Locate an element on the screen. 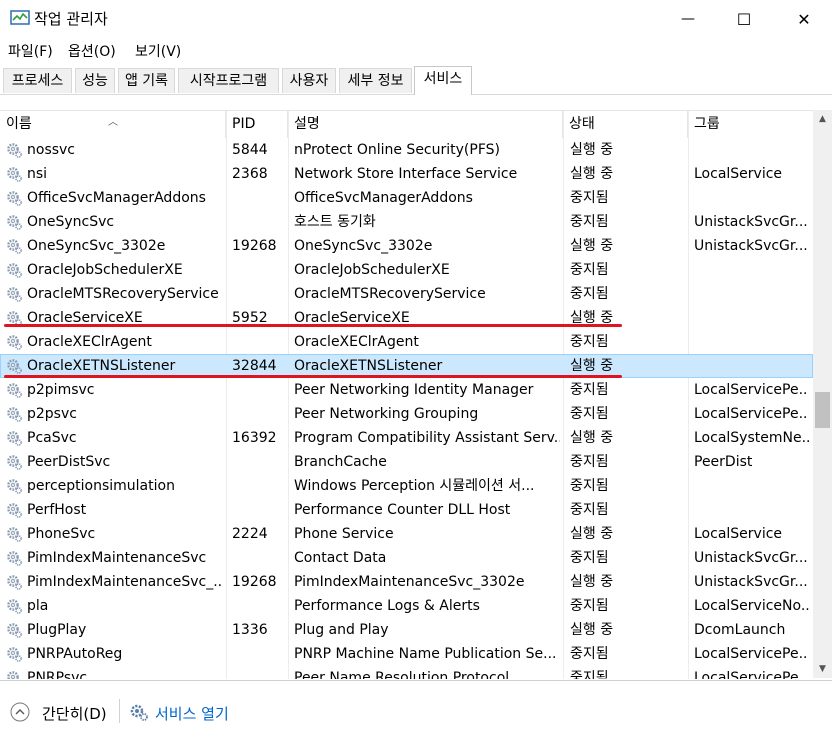 The width and height of the screenshot is (832, 741). service-description-cell: nProtect Online Security(PFS) is located at coordinates (397, 150).